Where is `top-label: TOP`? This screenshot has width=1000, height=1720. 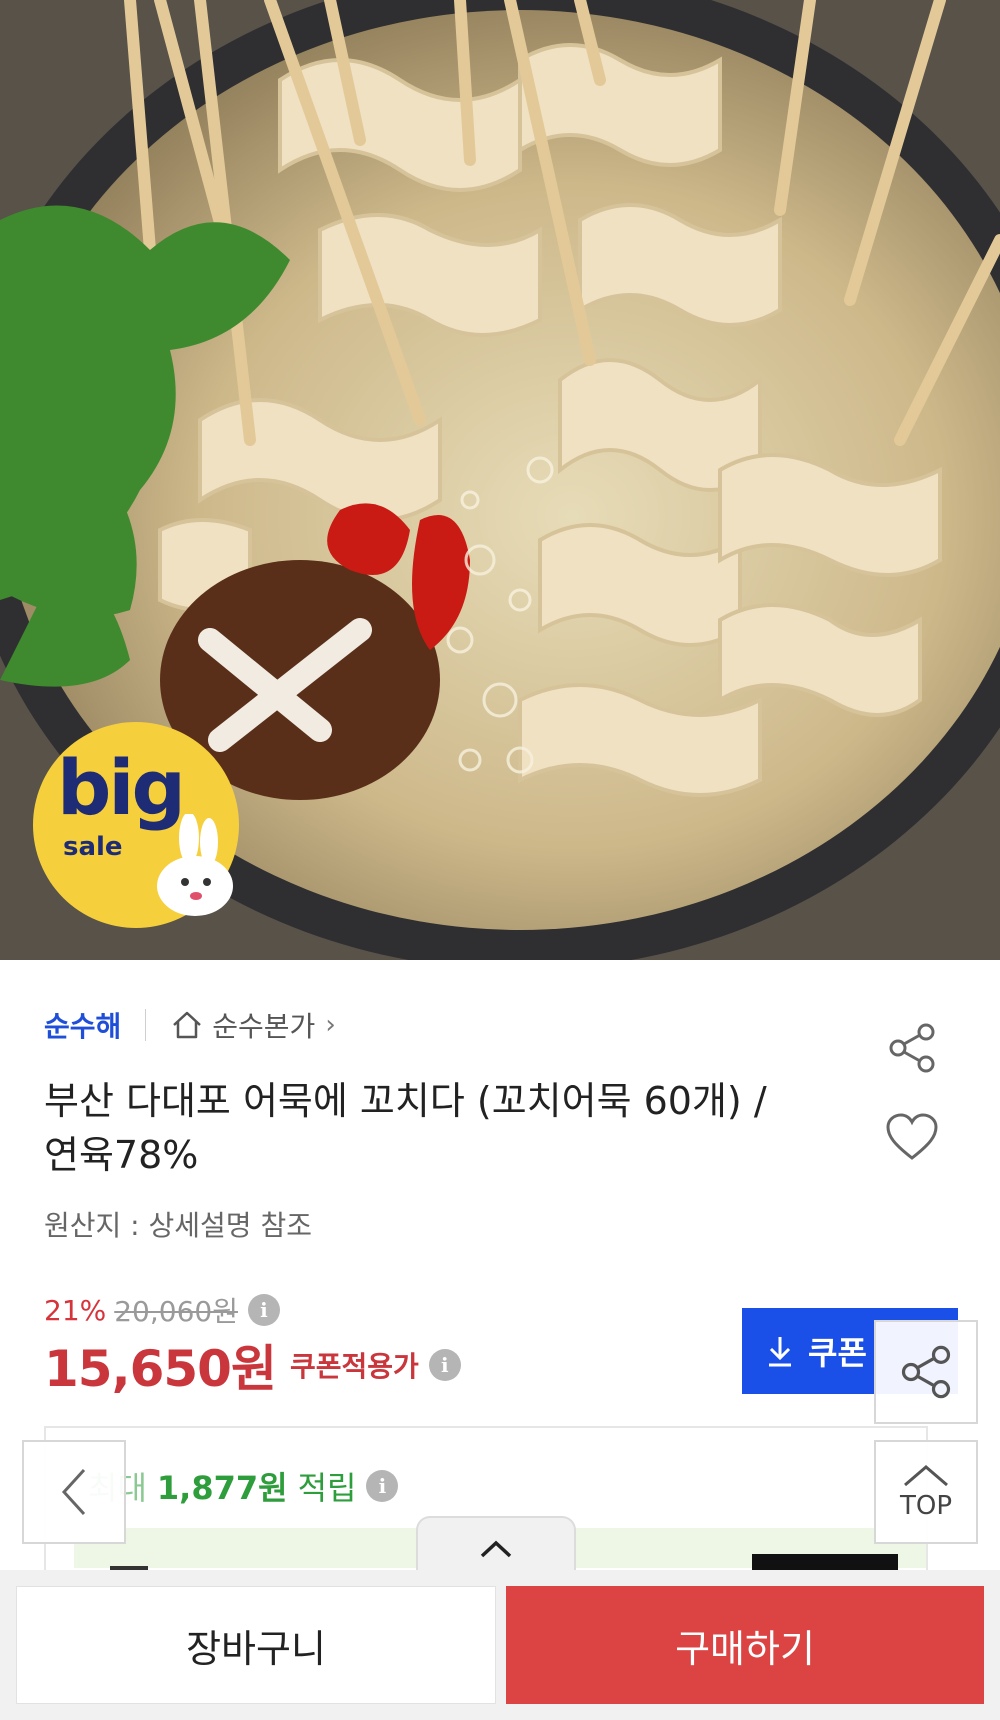 top-label: TOP is located at coordinates (926, 1506).